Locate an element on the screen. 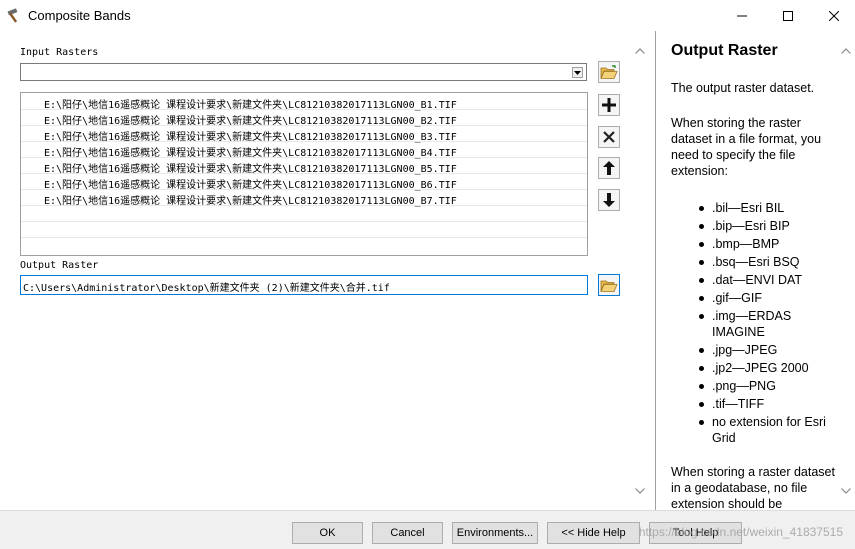 The image size is (855, 549). maximize-button is located at coordinates (788, 15).